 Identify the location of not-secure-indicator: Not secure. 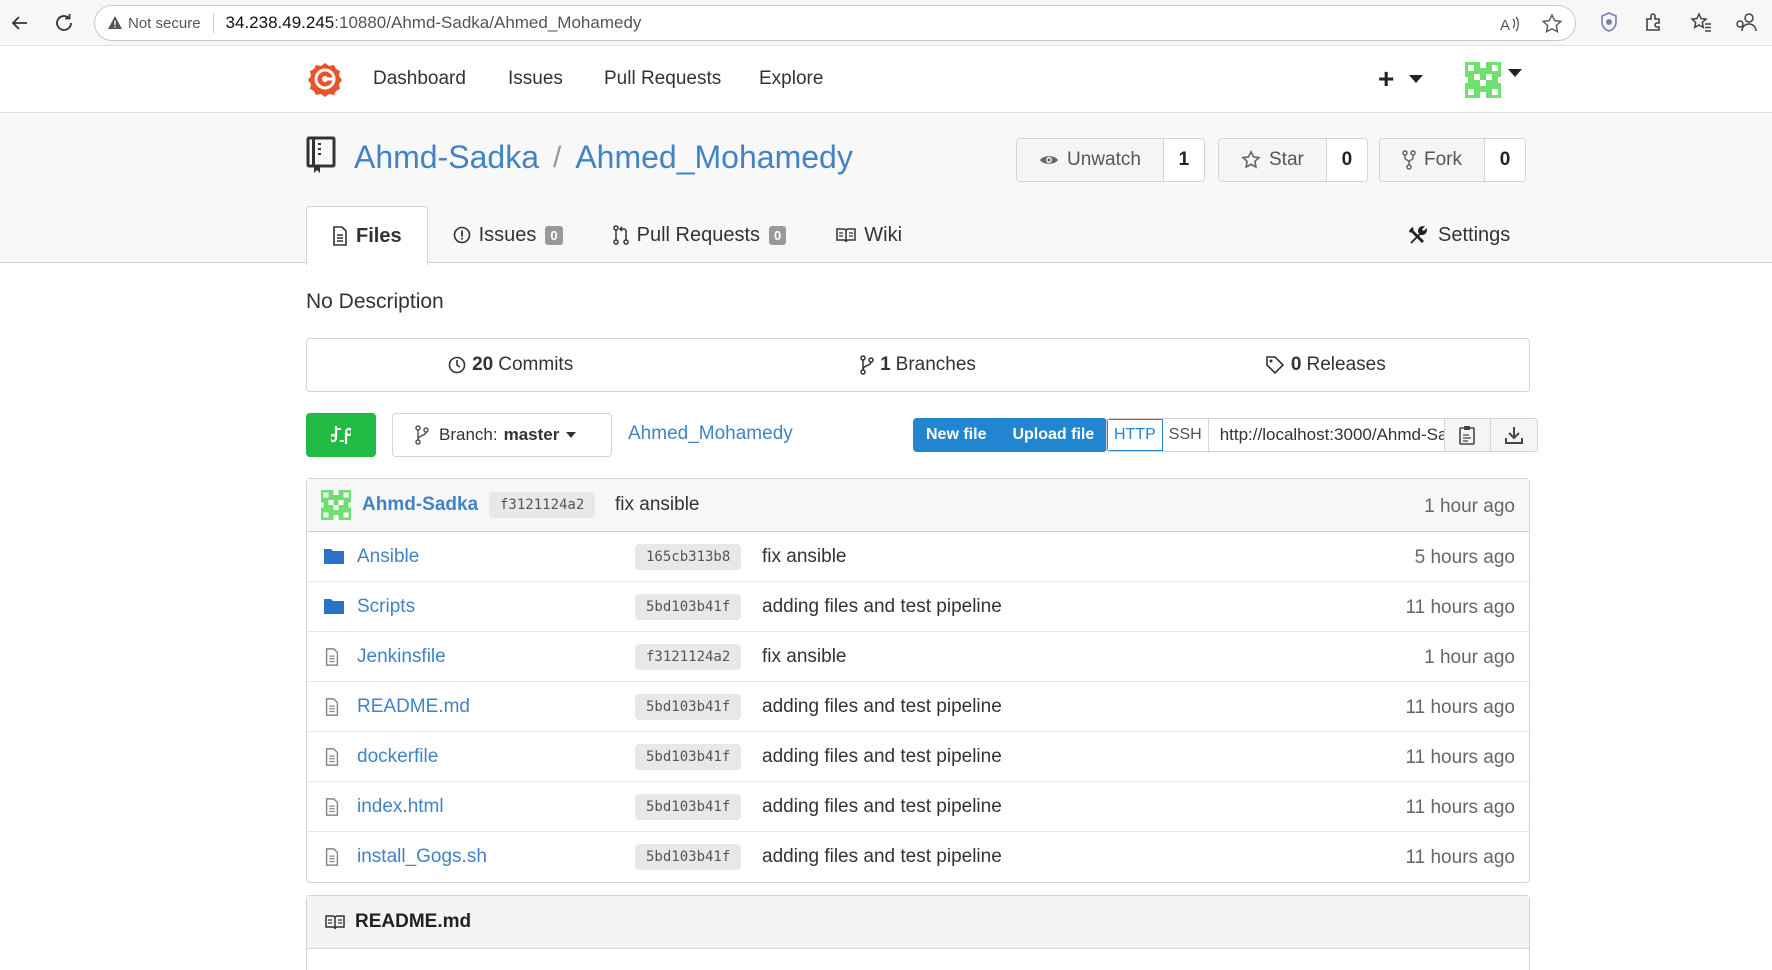
(154, 23).